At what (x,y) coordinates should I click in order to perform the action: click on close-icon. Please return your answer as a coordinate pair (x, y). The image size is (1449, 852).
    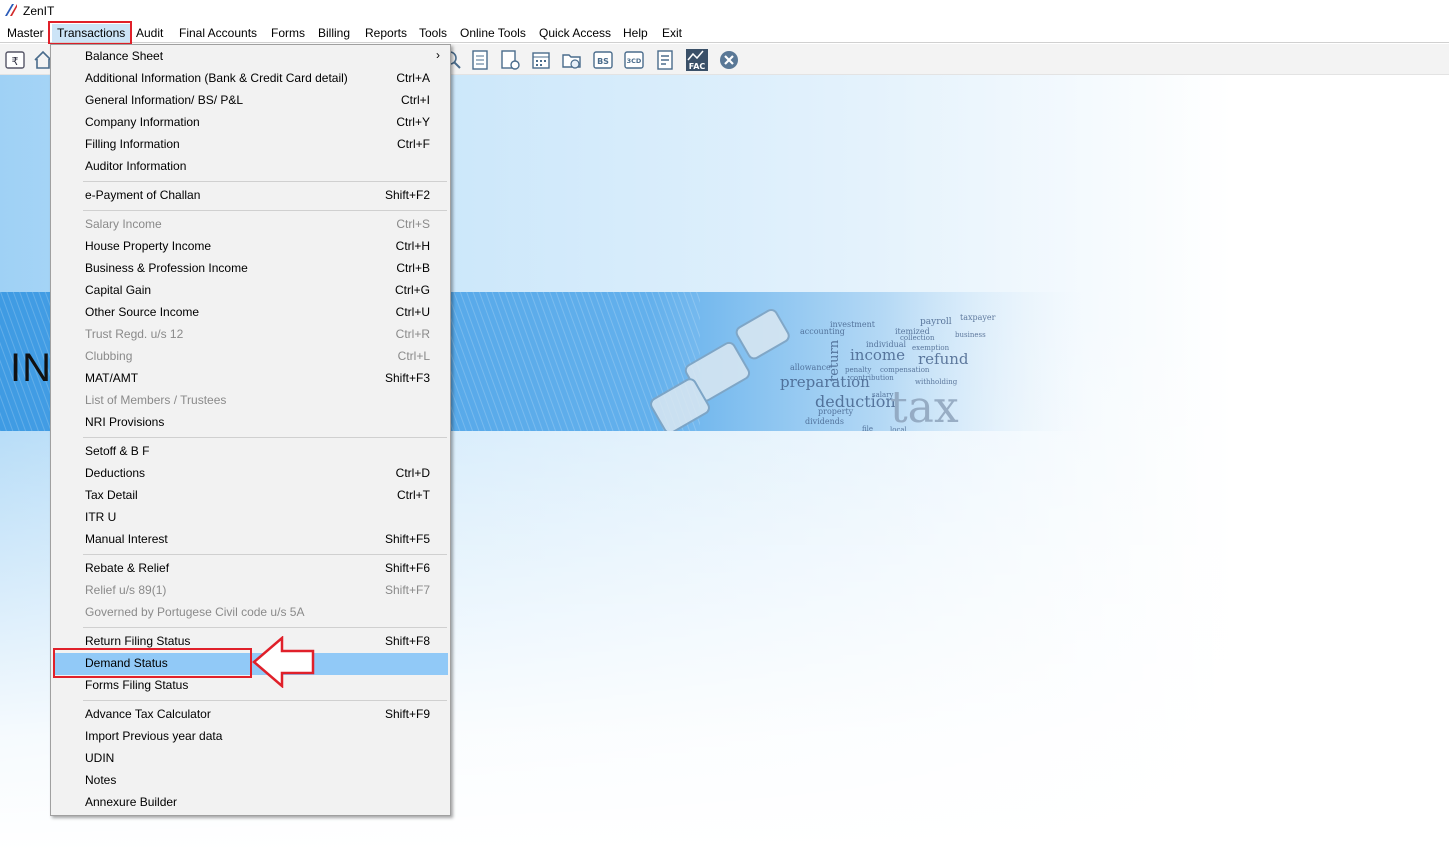
    Looking at the image, I should click on (729, 60).